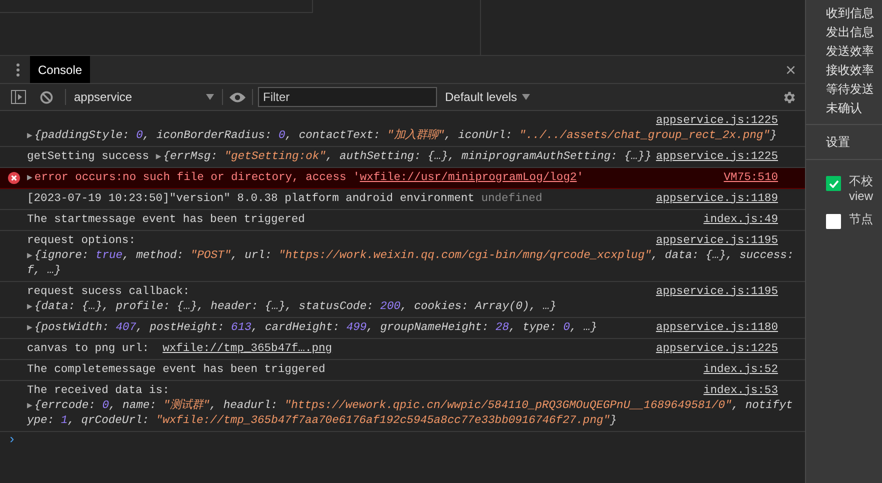 The image size is (882, 483). What do you see at coordinates (850, 51) in the screenshot?
I see `stat-label: 发送效率` at bounding box center [850, 51].